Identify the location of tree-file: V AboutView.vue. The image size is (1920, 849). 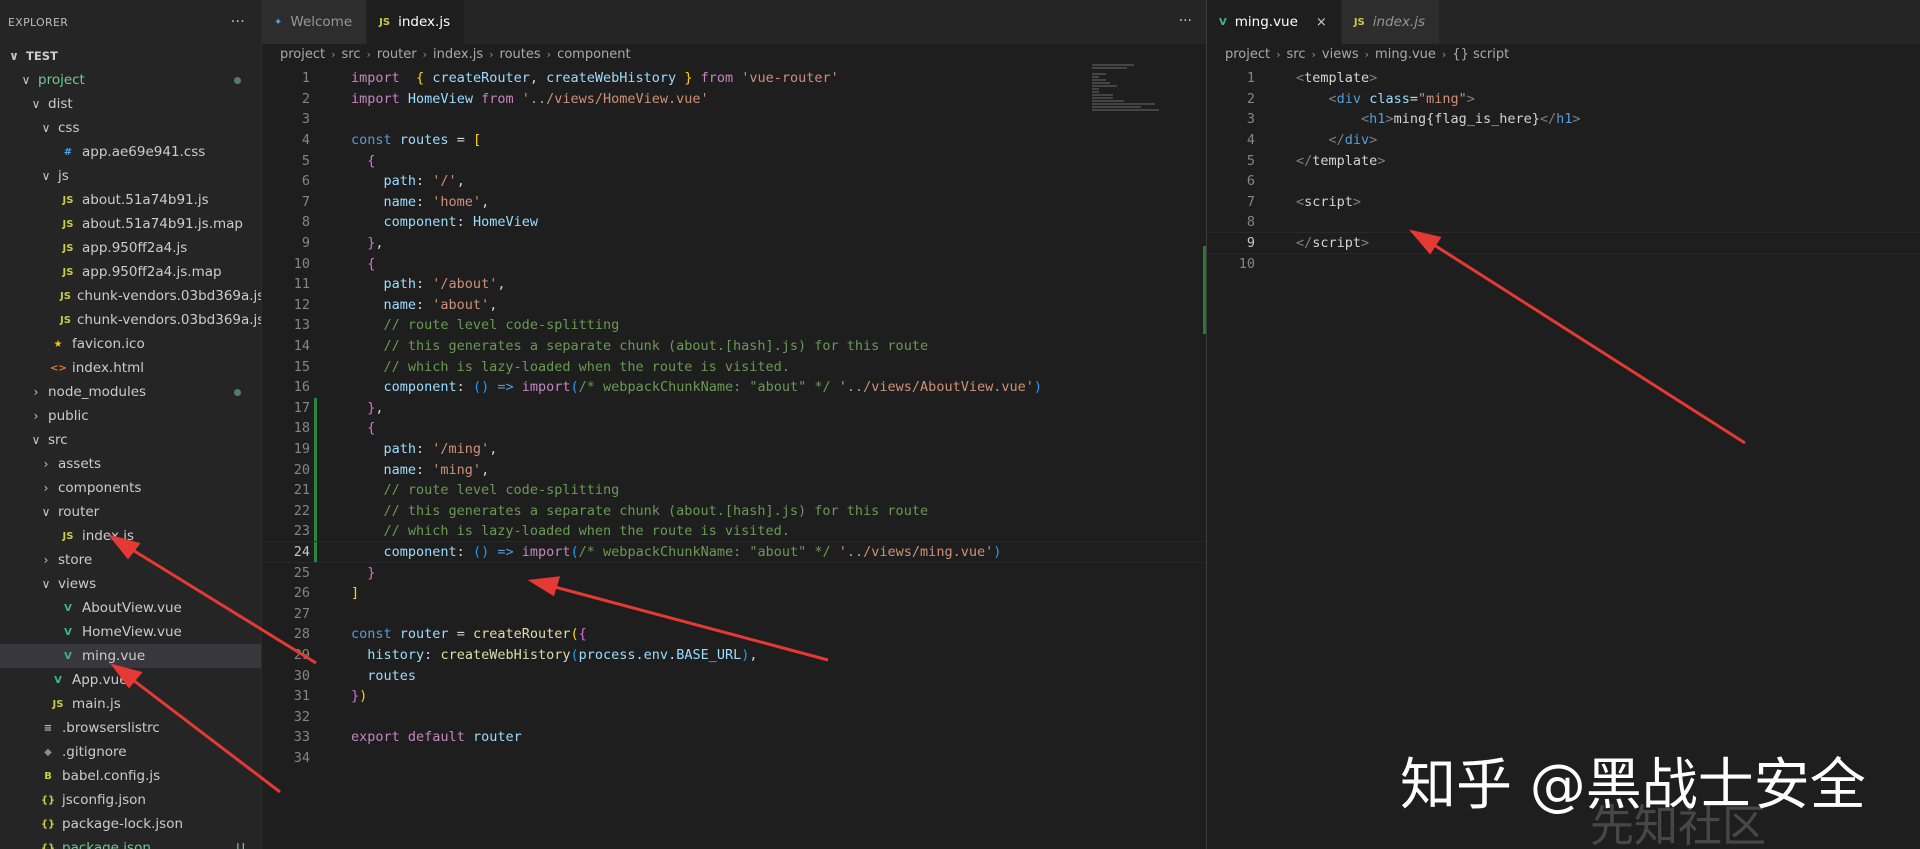
(130, 608).